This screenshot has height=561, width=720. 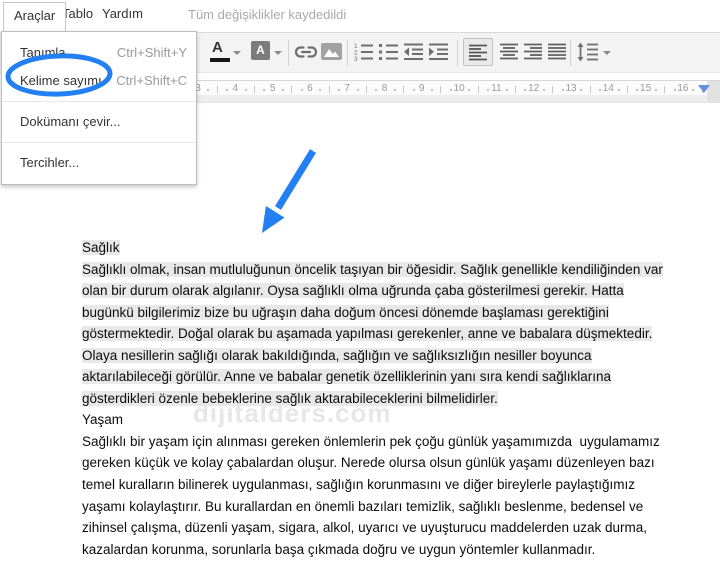 I want to click on menu-item-label: Kelime sayımı, so click(x=61, y=80).